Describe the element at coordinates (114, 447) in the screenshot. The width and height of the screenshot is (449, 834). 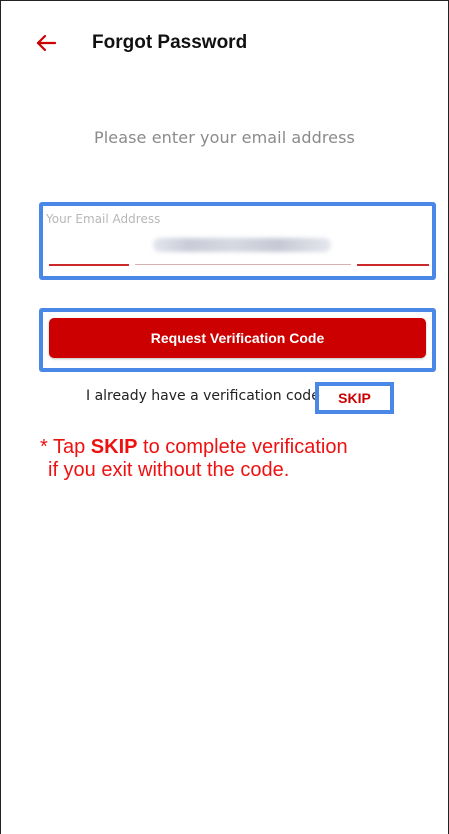
I see `note-skip-emphasis: SKIP` at that location.